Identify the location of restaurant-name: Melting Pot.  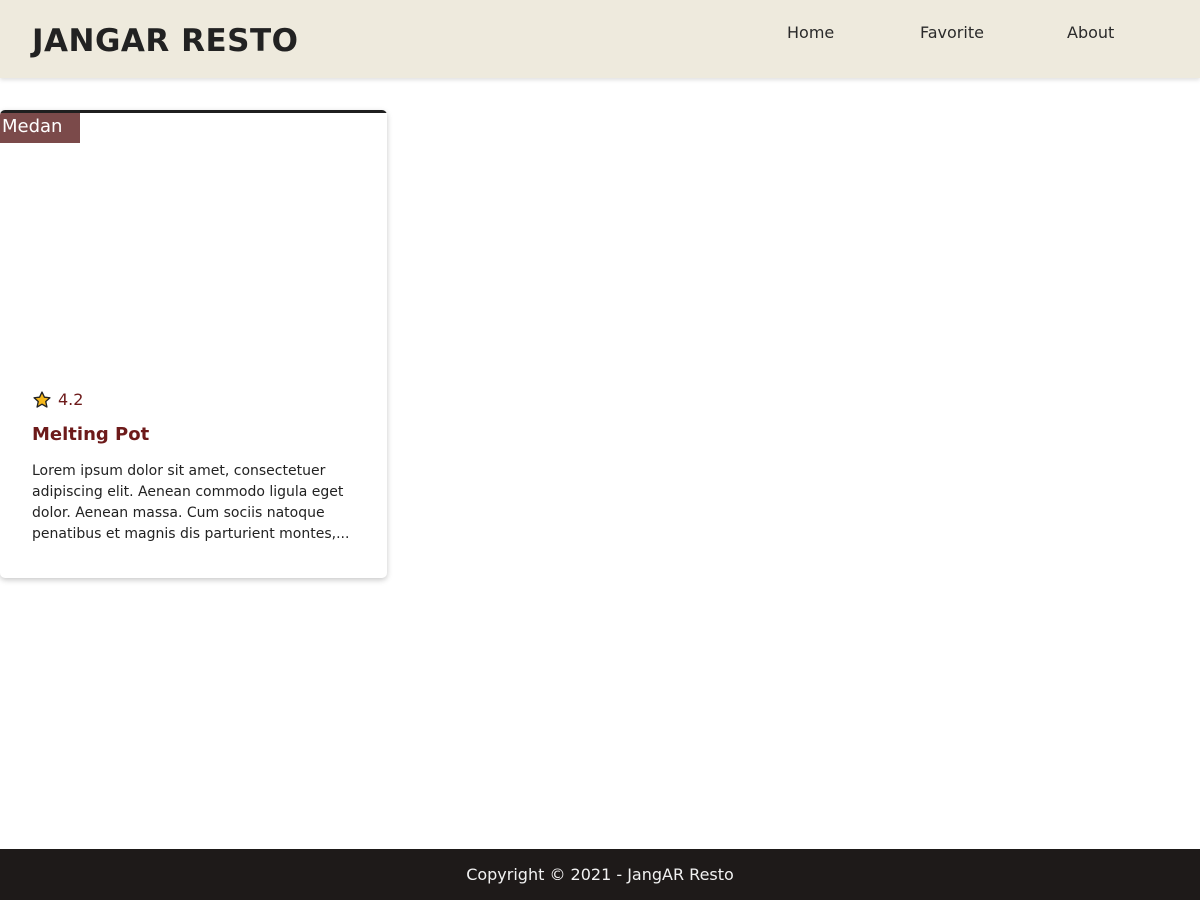
(90, 435).